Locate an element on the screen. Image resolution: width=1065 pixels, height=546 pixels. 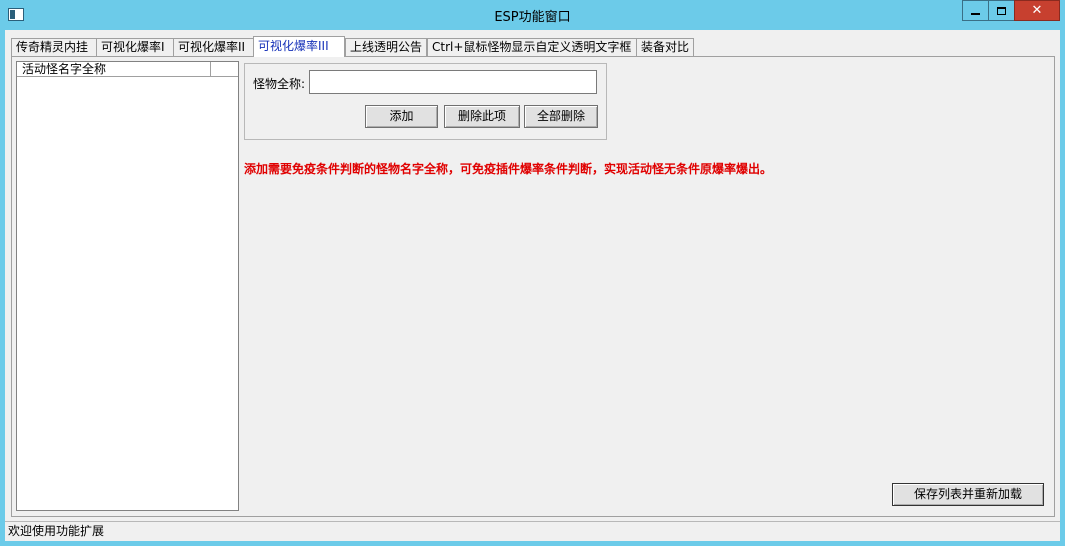
maximize-button is located at coordinates (1001, 10).